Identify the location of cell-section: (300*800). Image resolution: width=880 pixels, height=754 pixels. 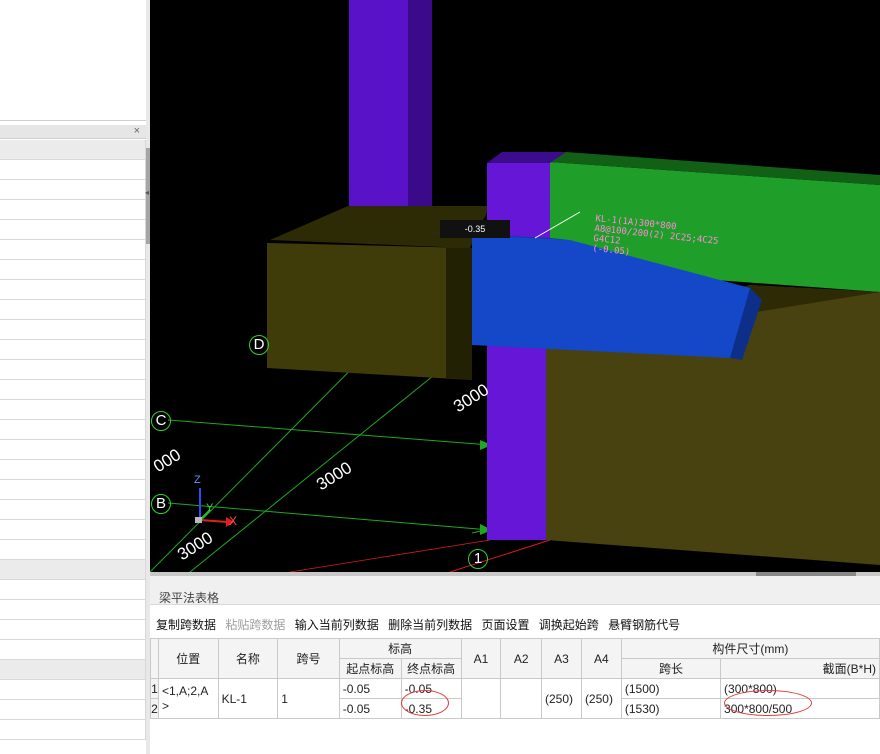
(800, 688).